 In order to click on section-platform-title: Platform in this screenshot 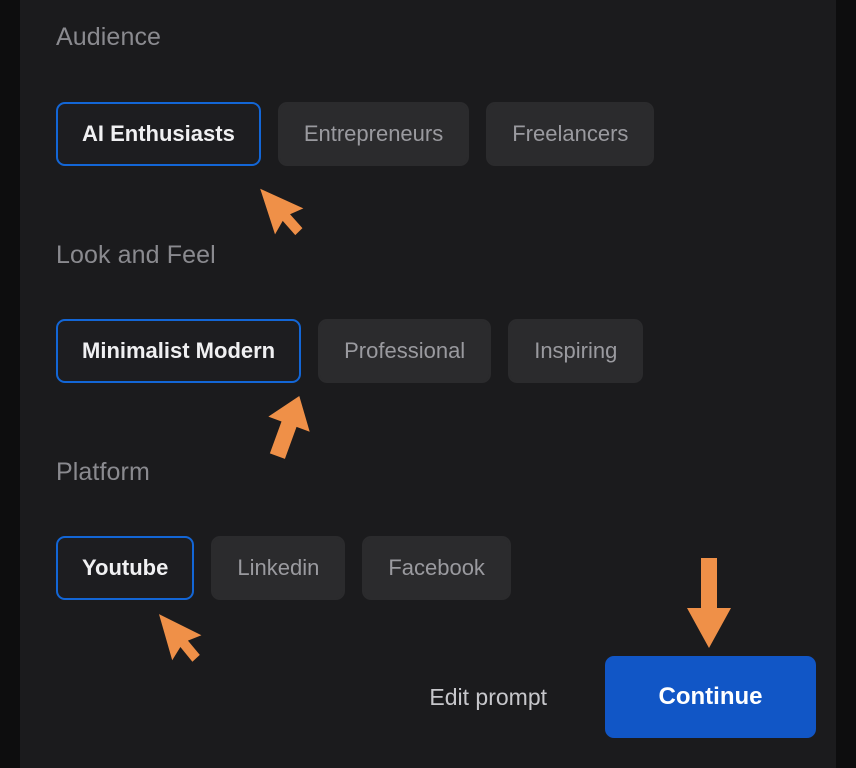, I will do `click(103, 472)`.